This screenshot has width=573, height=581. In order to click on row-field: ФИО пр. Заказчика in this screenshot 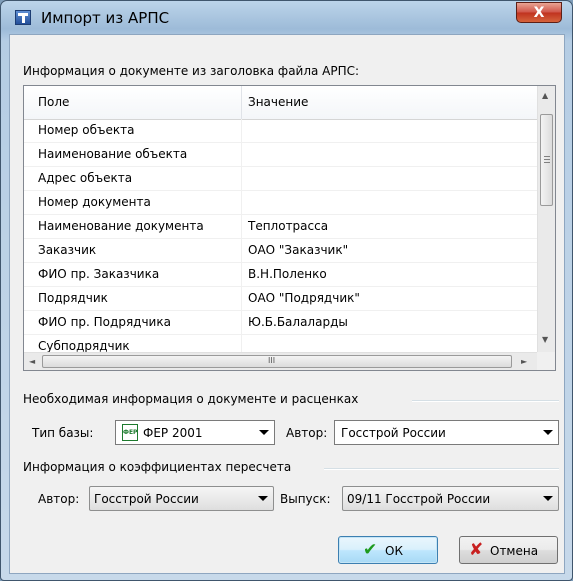, I will do `click(99, 274)`.